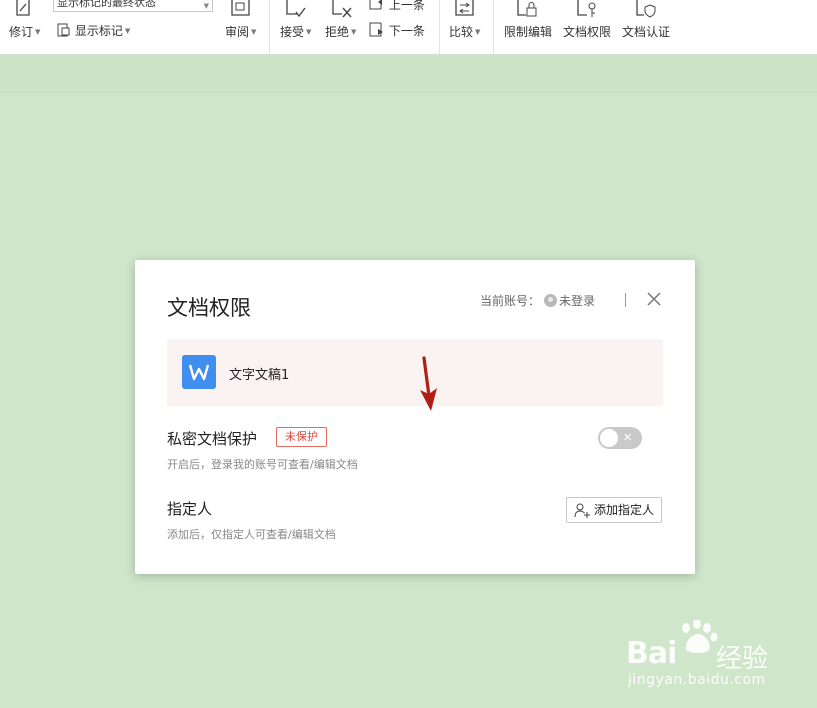  Describe the element at coordinates (375, 5) in the screenshot. I see `previous-icon` at that location.